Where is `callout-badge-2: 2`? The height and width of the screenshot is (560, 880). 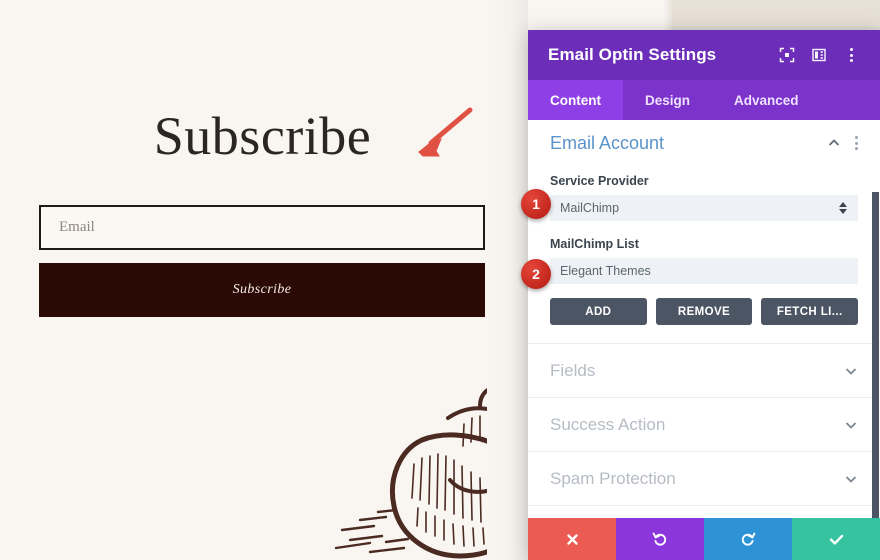
callout-badge-2: 2 is located at coordinates (536, 274).